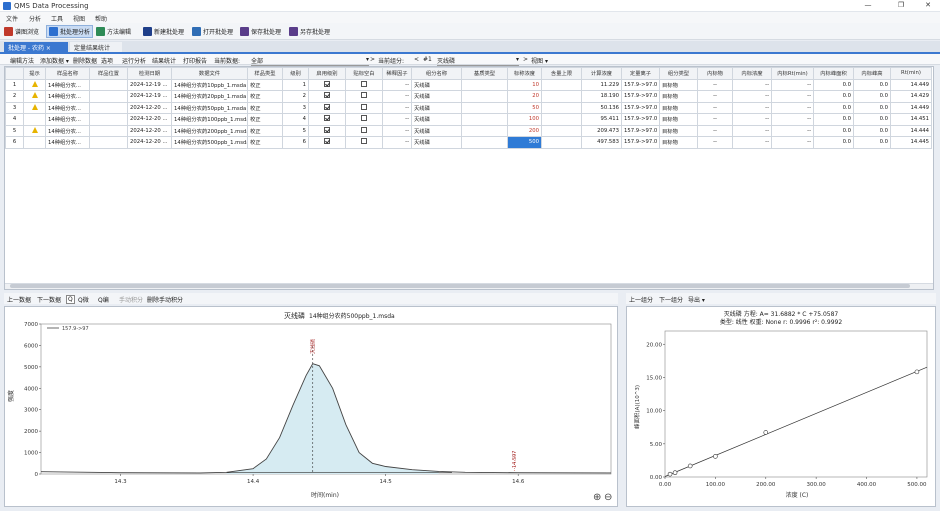 This screenshot has width=940, height=511. What do you see at coordinates (212, 31) in the screenshot?
I see `open-batch-button: 打开批处理` at bounding box center [212, 31].